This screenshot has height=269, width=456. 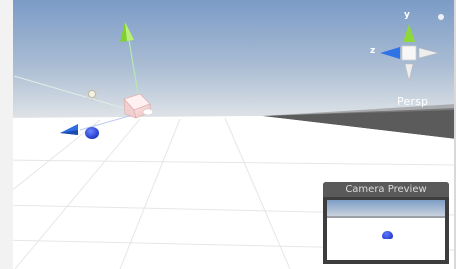 What do you see at coordinates (409, 53) in the screenshot?
I see `gizmo-center-cube` at bounding box center [409, 53].